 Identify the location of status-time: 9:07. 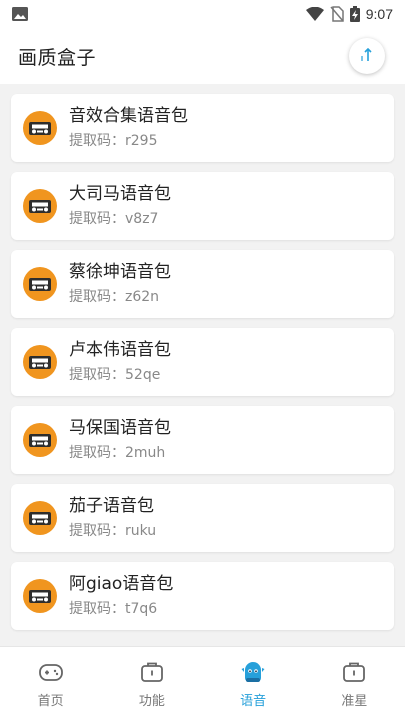
(379, 14).